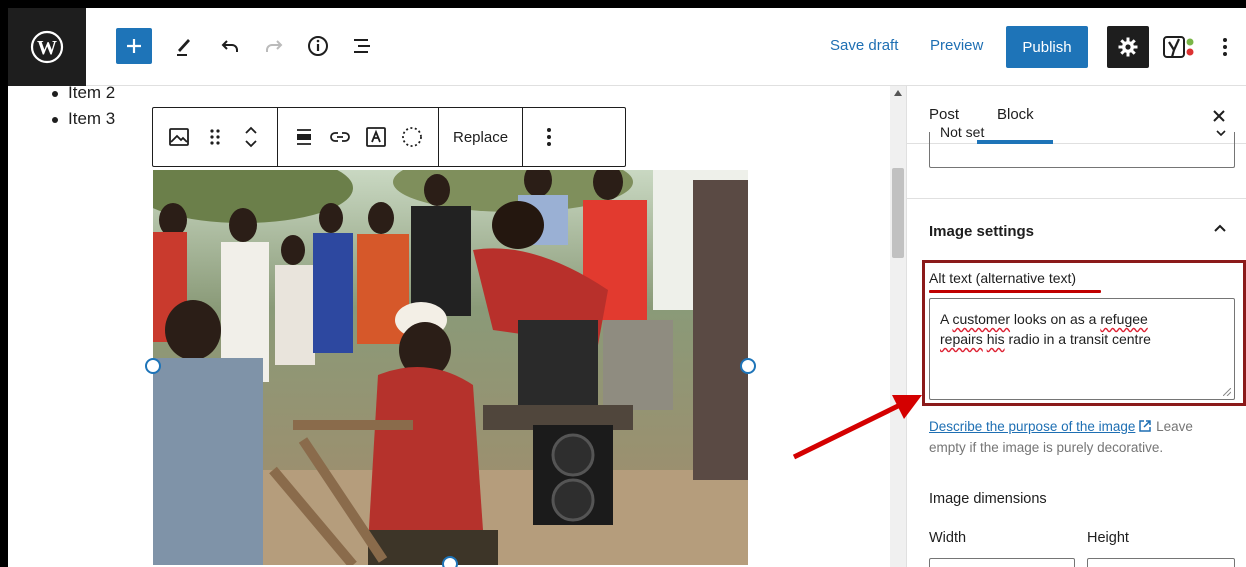 The width and height of the screenshot is (1246, 567). What do you see at coordinates (83, 96) in the screenshot?
I see `list-item: Item 2` at bounding box center [83, 96].